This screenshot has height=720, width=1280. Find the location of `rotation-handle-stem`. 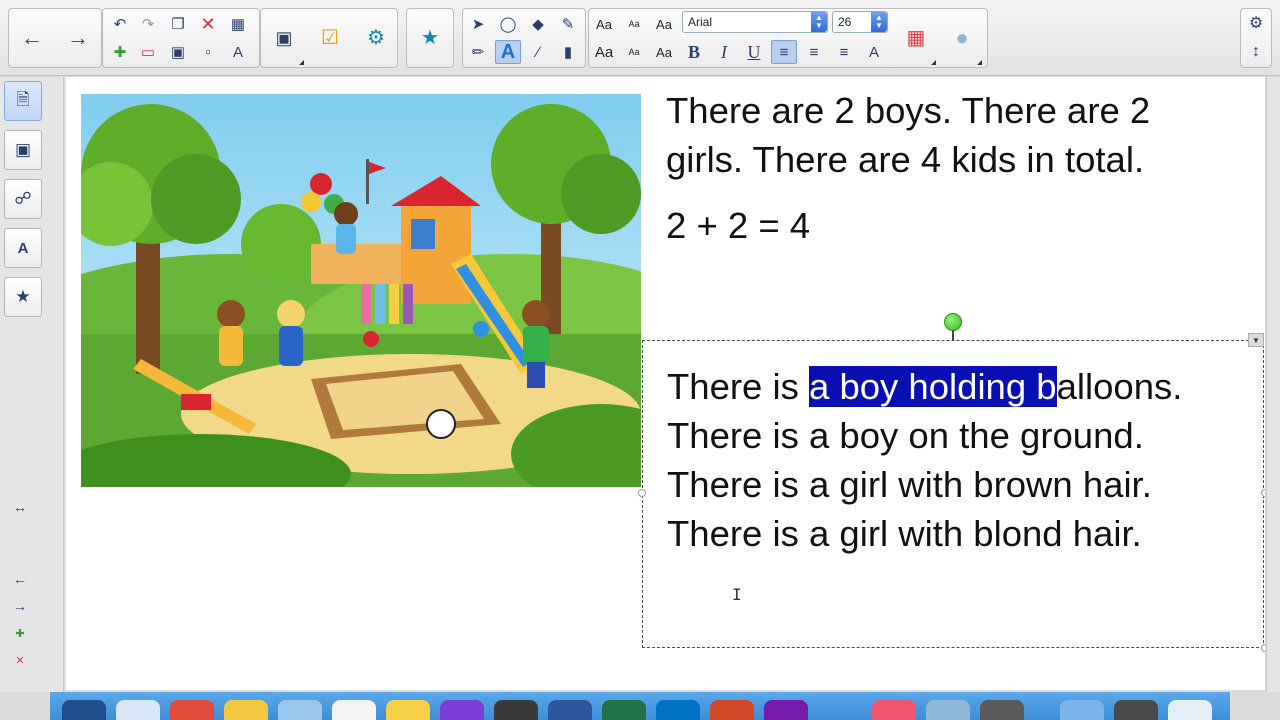

rotation-handle-stem is located at coordinates (953, 335).